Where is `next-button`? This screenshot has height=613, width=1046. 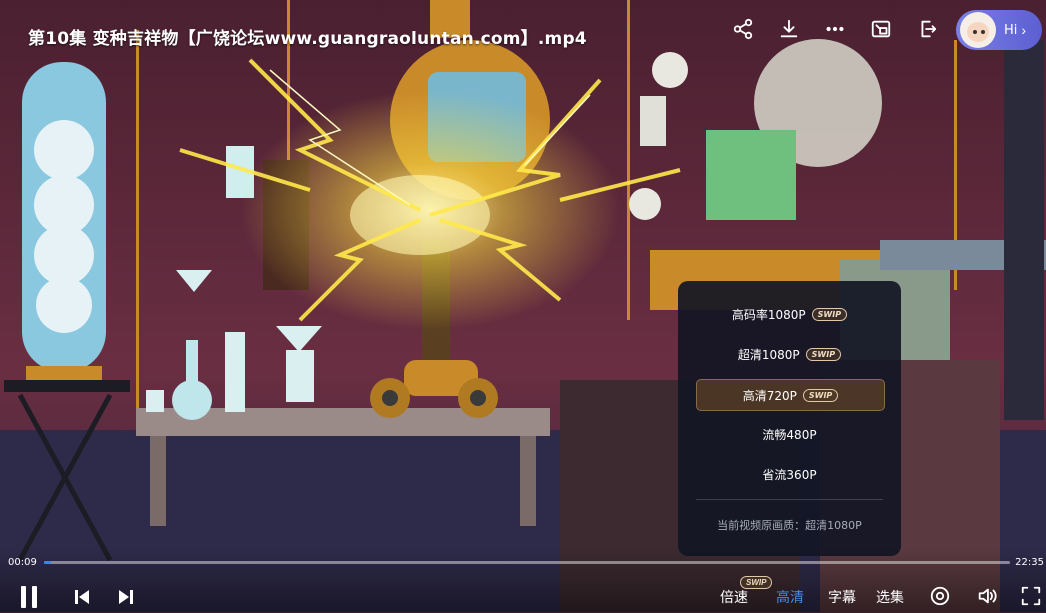
next-button is located at coordinates (126, 599).